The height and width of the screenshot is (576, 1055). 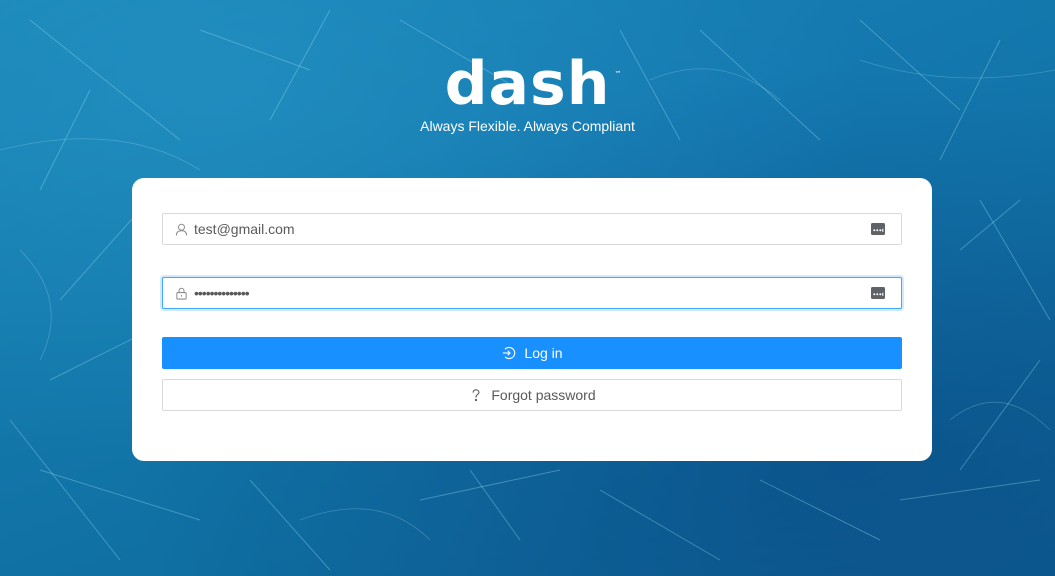 I want to click on login-button: Log in, so click(x=532, y=353).